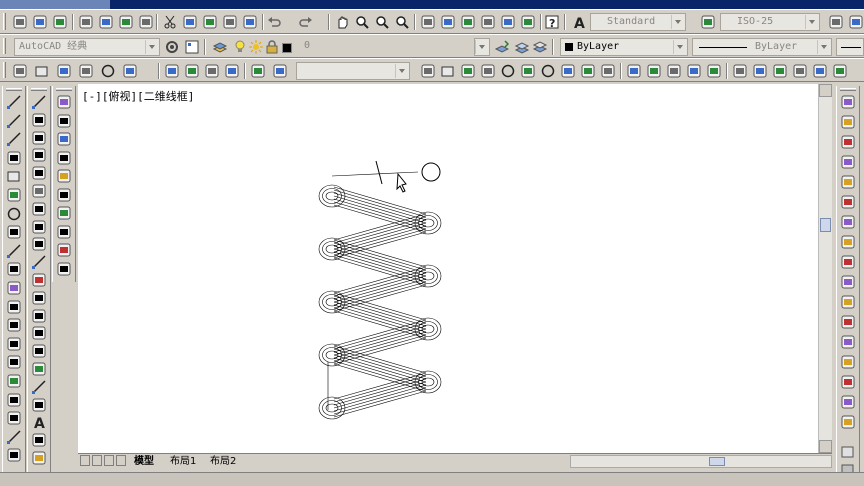  What do you see at coordinates (39, 262) in the screenshot?
I see `baseline-icon` at bounding box center [39, 262].